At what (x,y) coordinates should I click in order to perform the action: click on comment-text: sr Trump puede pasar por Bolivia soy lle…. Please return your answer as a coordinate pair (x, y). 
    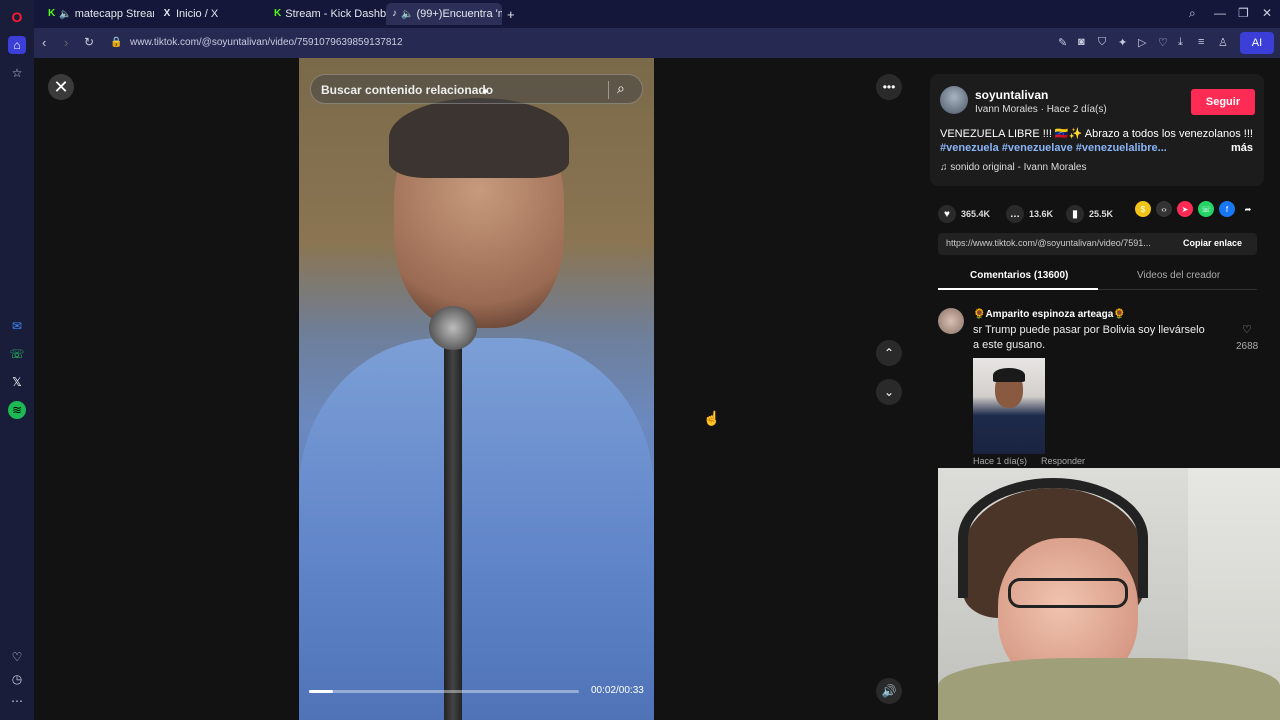
    Looking at the image, I should click on (1089, 337).